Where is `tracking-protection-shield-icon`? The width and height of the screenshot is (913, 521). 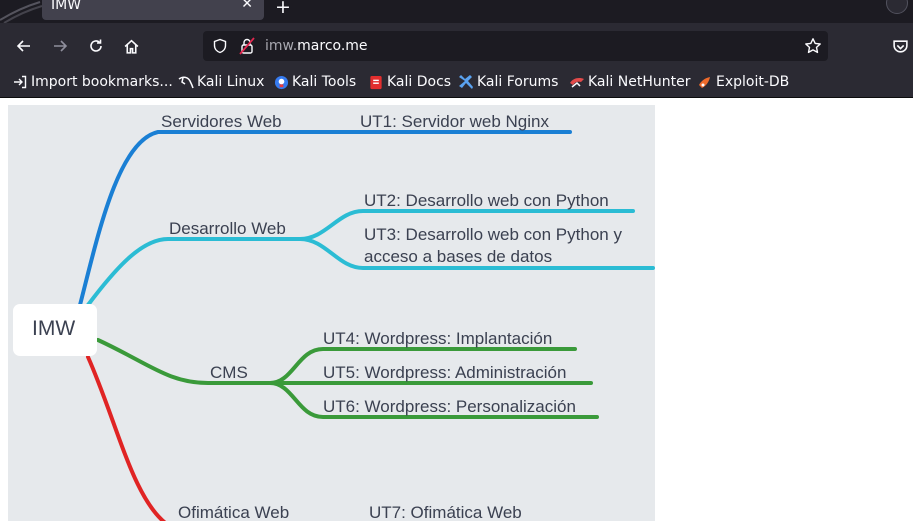
tracking-protection-shield-icon is located at coordinates (220, 46).